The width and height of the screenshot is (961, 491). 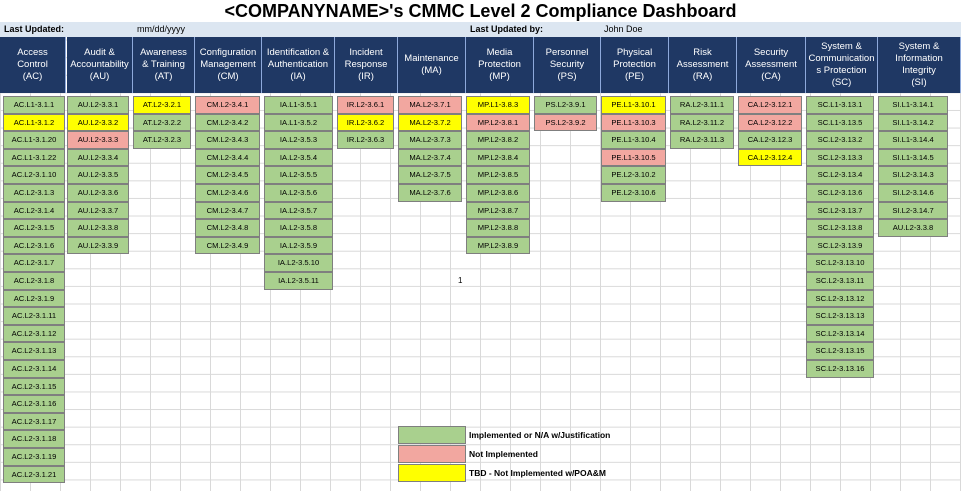 What do you see at coordinates (430, 157) in the screenshot?
I see `control-cell: MA.L2-3.7.4` at bounding box center [430, 157].